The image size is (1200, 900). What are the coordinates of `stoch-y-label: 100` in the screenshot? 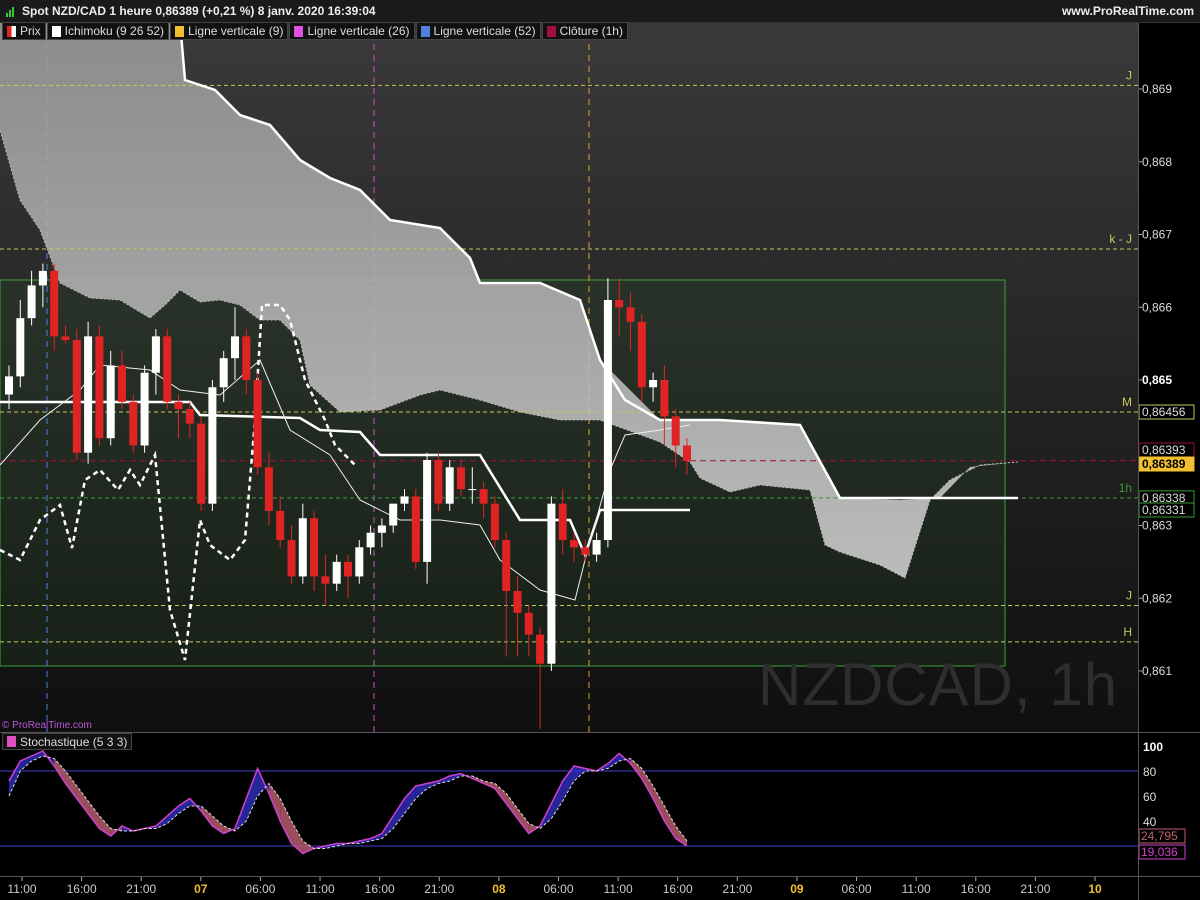 It's located at (1153, 747).